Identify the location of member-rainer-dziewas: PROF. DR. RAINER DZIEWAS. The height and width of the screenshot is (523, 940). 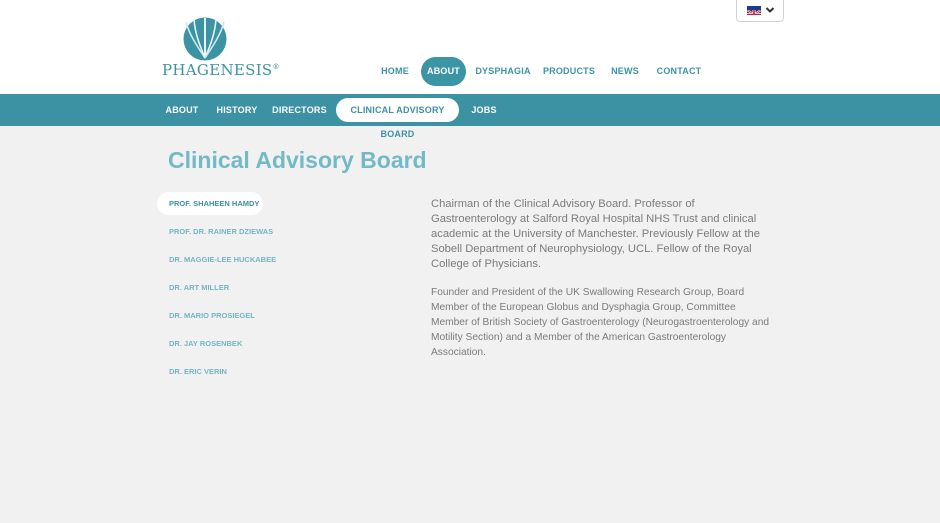
(215, 231).